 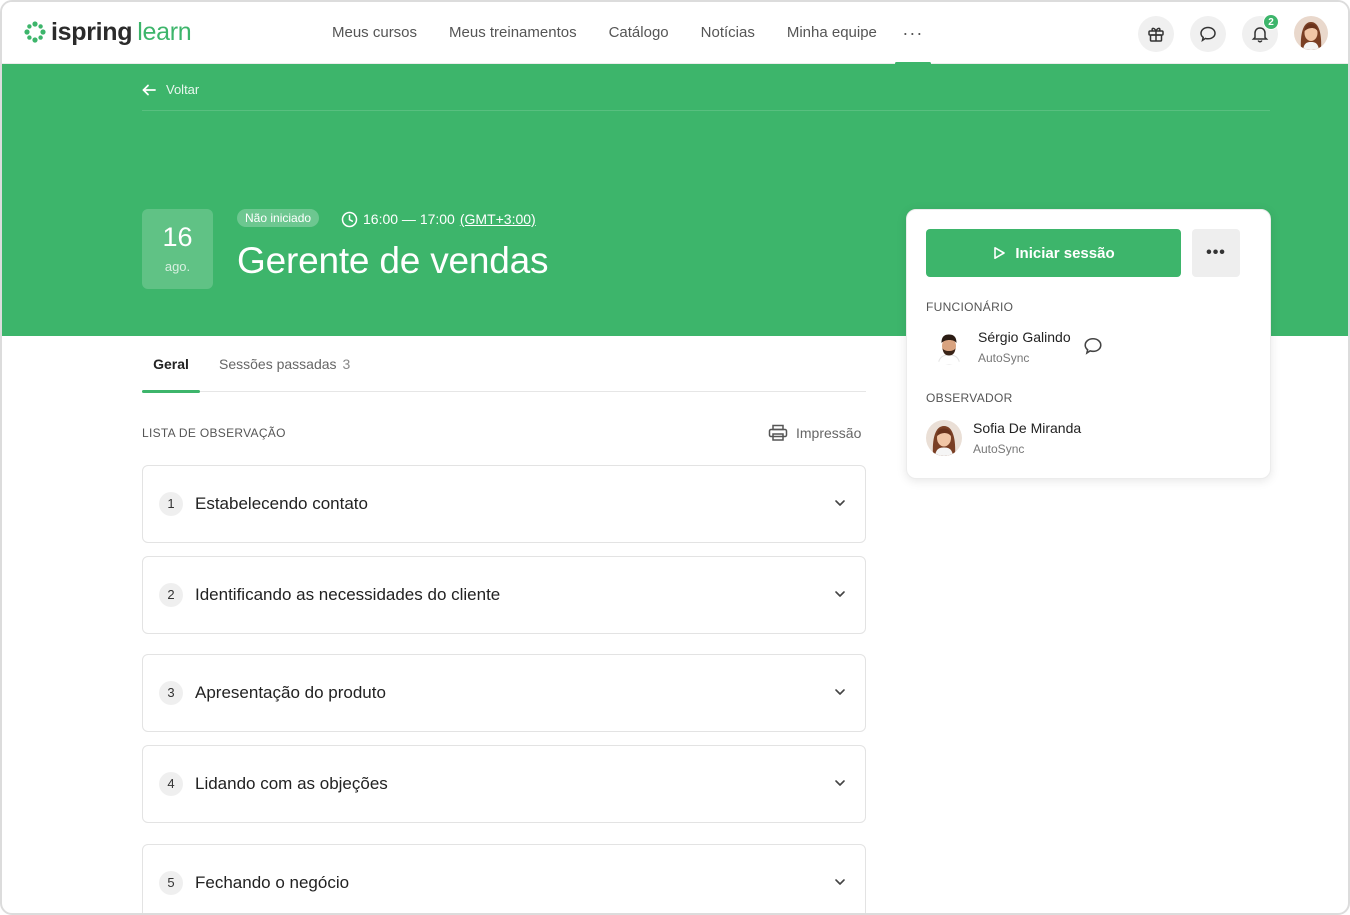 I want to click on item-number: 3, so click(x=171, y=693).